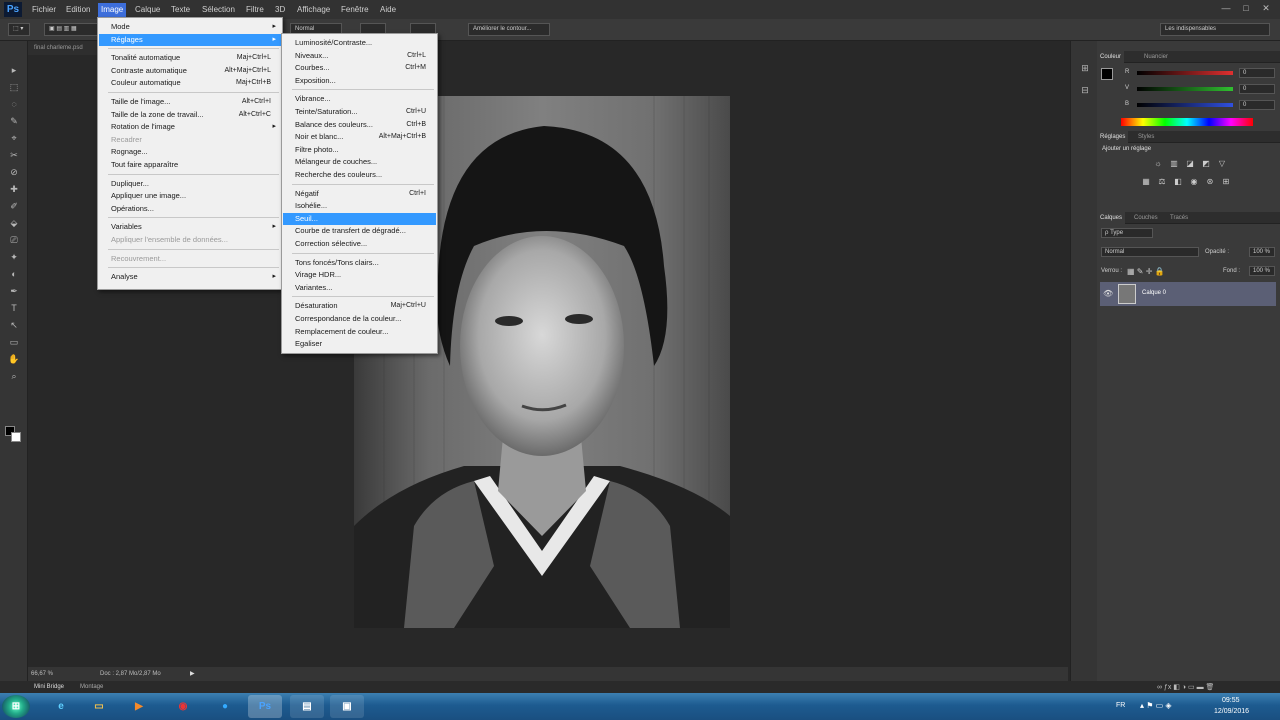 This screenshot has width=1280, height=720. What do you see at coordinates (14, 257) in the screenshot?
I see `gradient-tool-icon: ✦` at bounding box center [14, 257].